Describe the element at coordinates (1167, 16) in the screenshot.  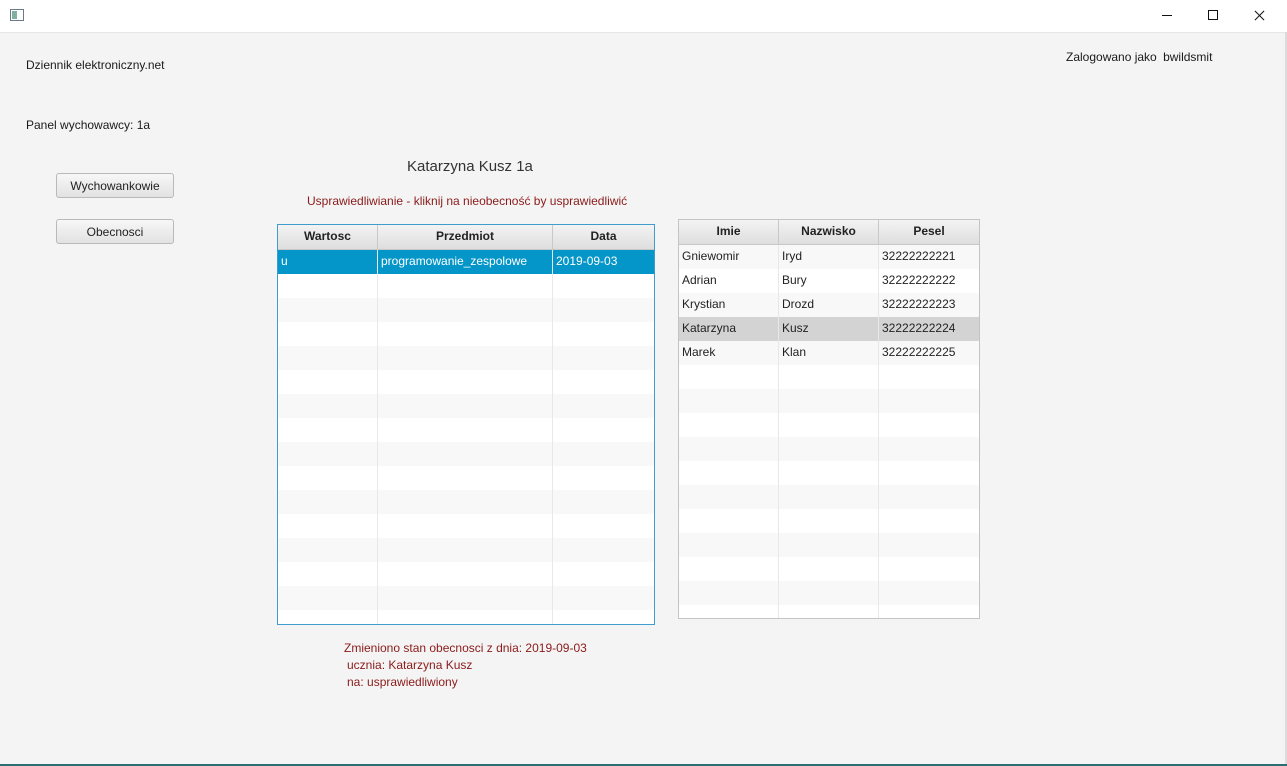
I see `minimize-icon` at that location.